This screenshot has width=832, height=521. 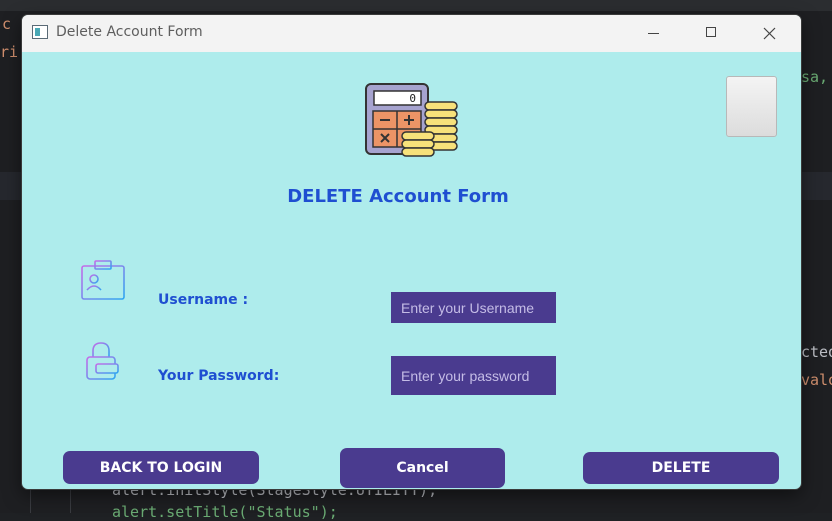 What do you see at coordinates (7, 24) in the screenshot?
I see `code-fragment: c` at bounding box center [7, 24].